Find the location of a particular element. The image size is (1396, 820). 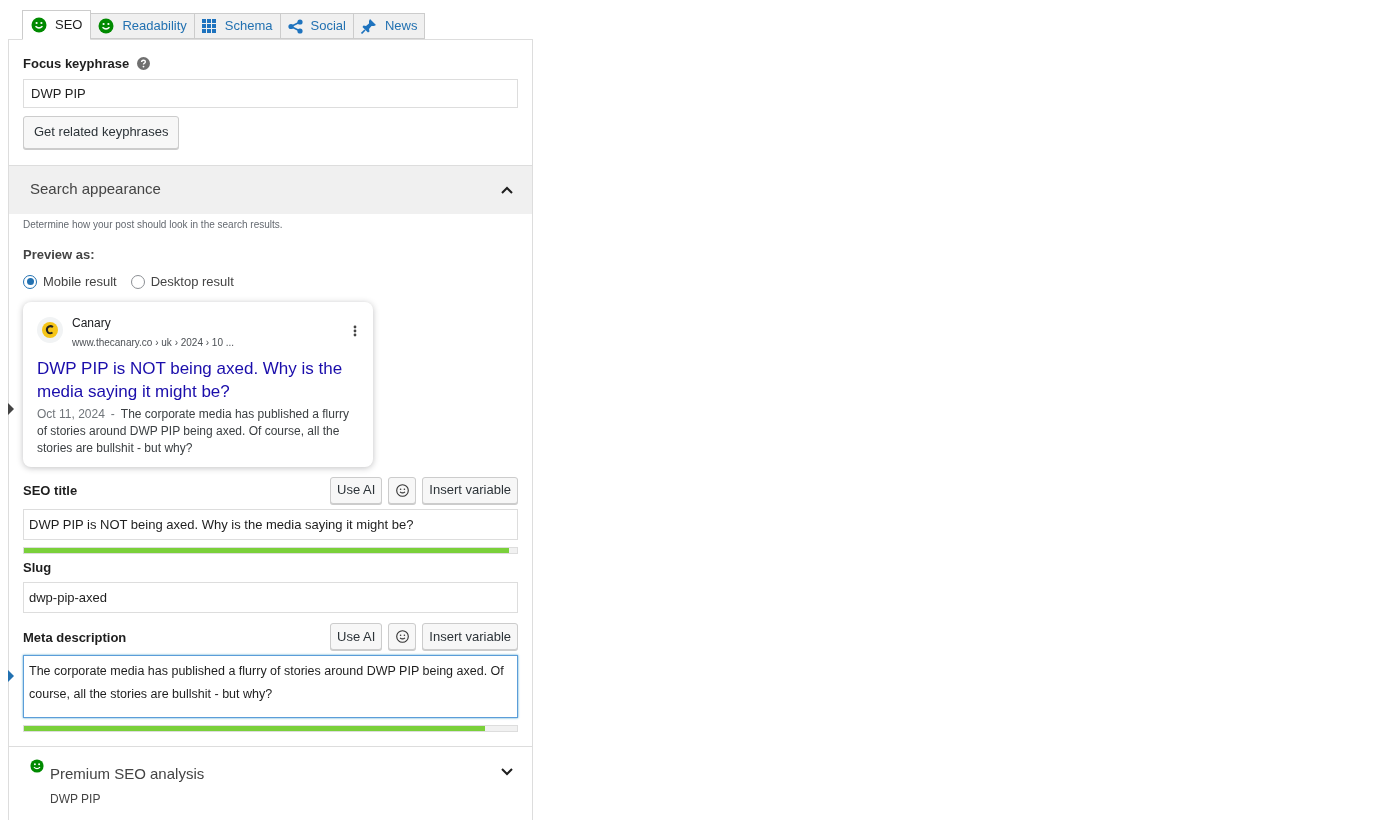

field-label: SEO title is located at coordinates (50, 491).